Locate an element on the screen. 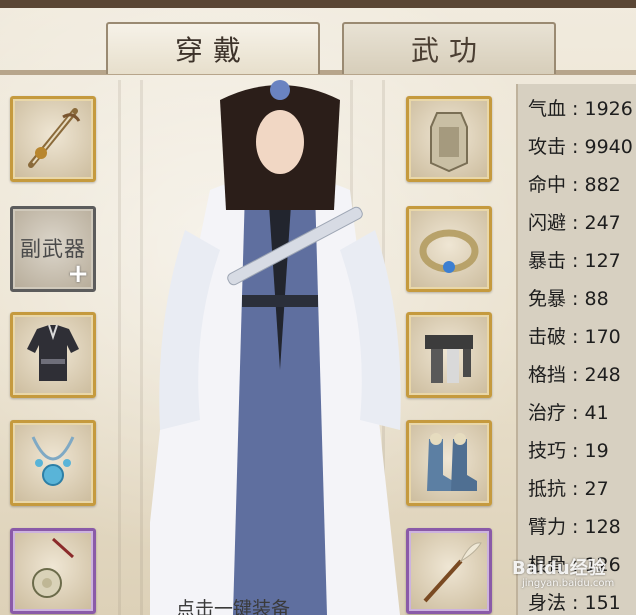 The width and height of the screenshot is (636, 615). belt-icon is located at coordinates (449, 359).